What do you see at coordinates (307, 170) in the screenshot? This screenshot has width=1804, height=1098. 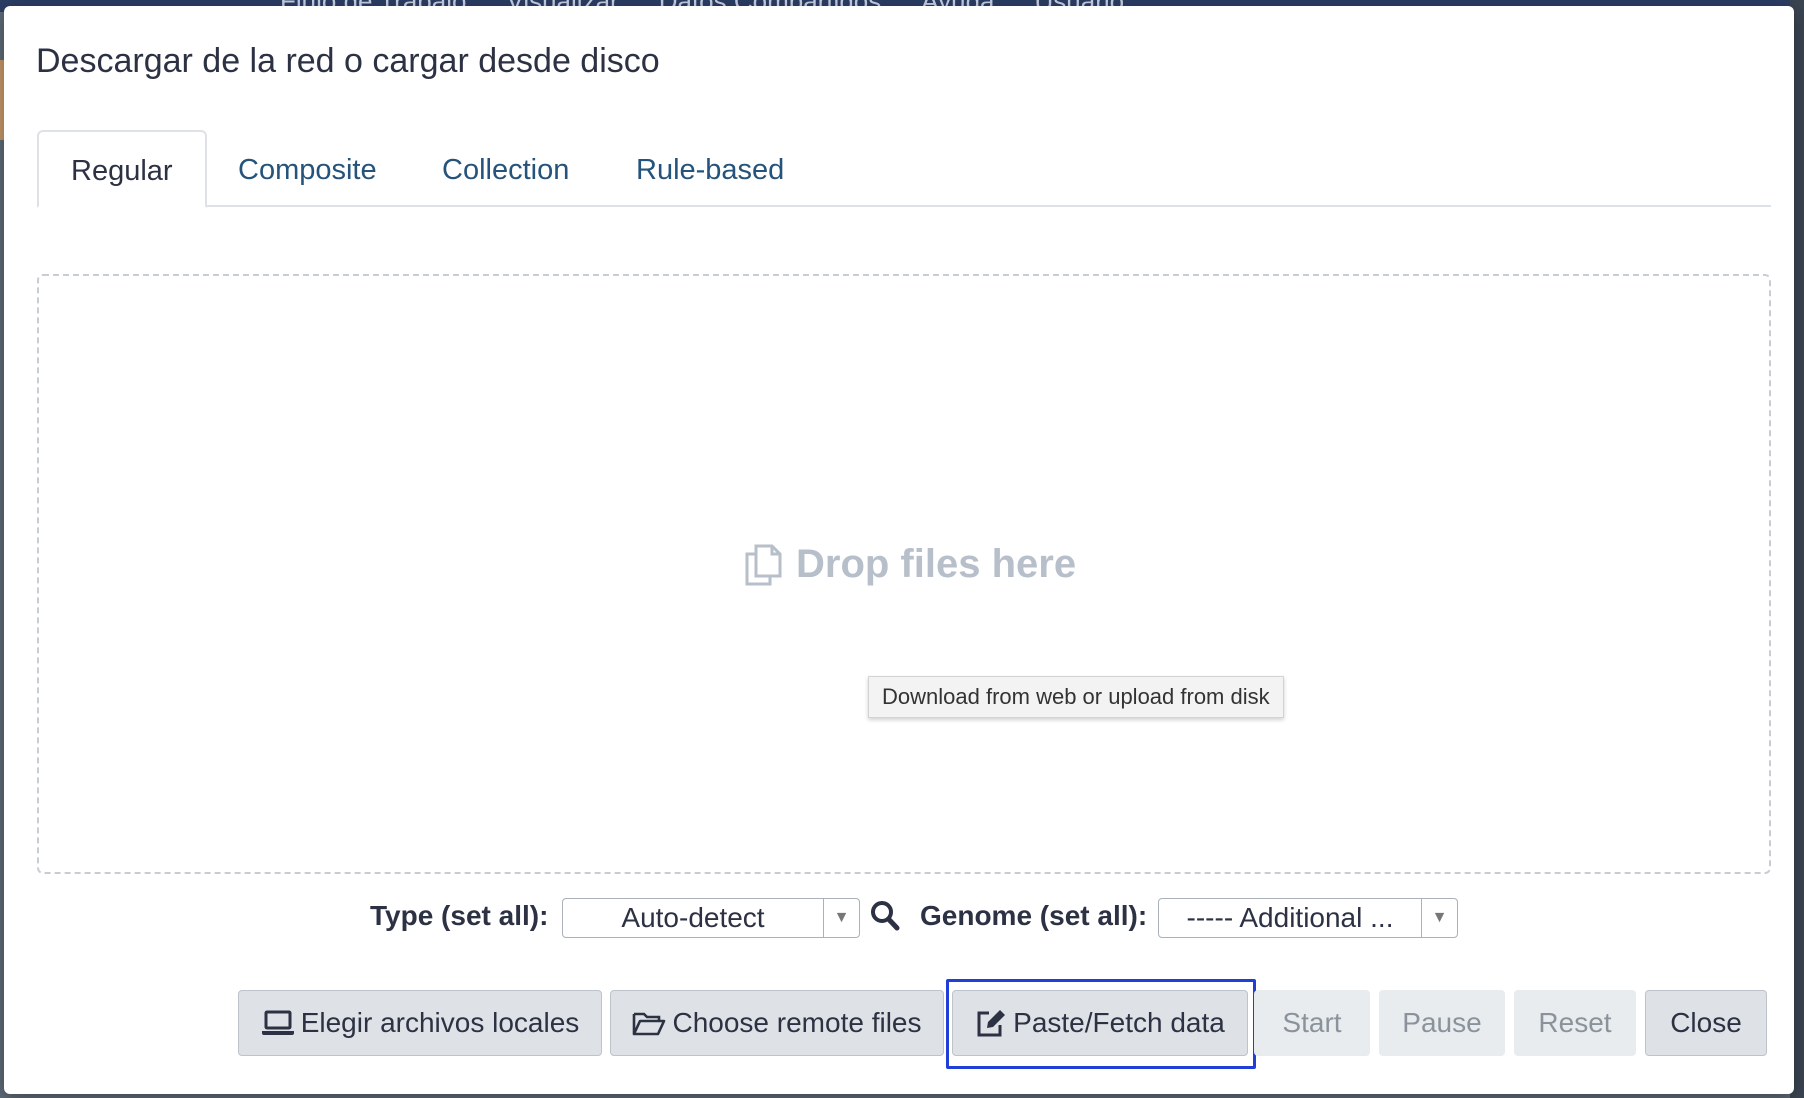 I see `tab-composite: Composite` at bounding box center [307, 170].